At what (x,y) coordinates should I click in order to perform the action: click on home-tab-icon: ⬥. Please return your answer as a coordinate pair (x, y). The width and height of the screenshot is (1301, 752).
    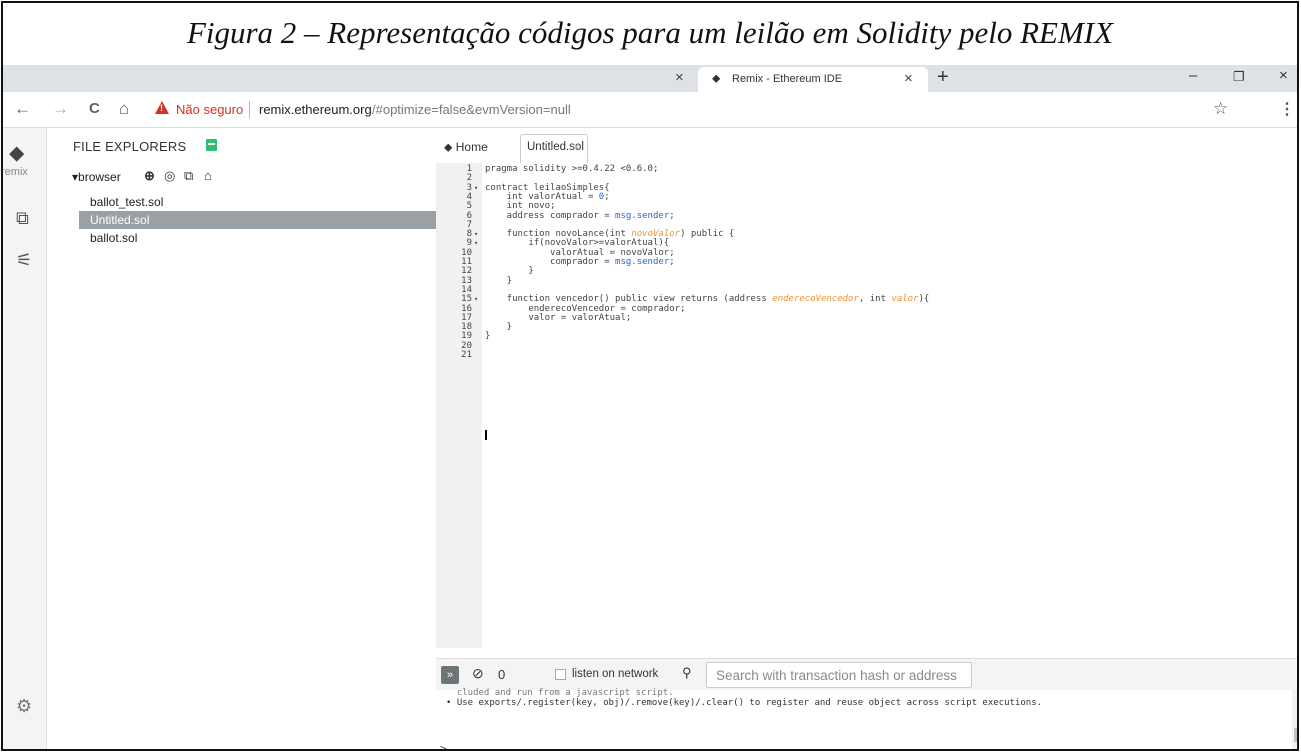
    Looking at the image, I should click on (450, 147).